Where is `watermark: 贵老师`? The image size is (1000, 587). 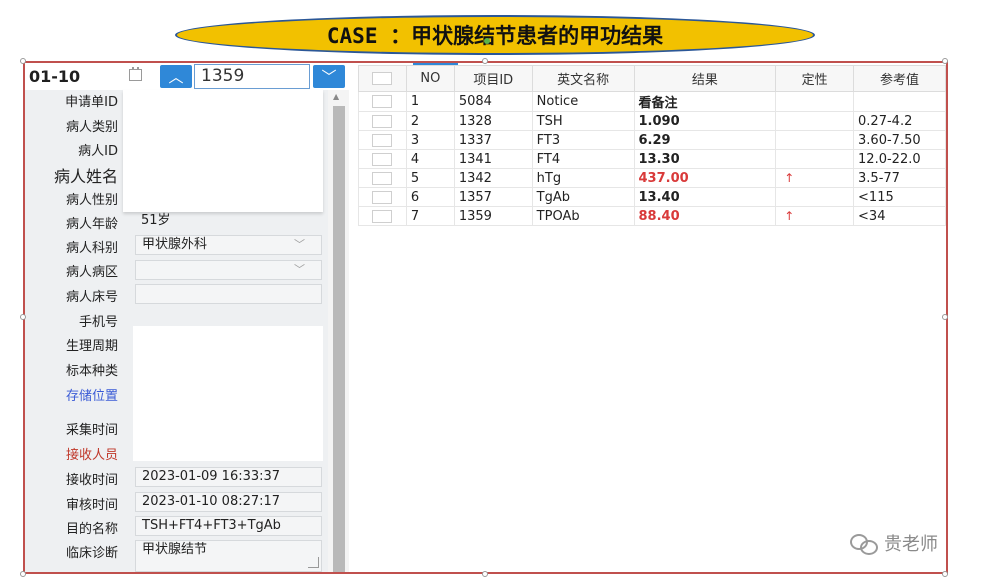
watermark: 贵老师 is located at coordinates (894, 543).